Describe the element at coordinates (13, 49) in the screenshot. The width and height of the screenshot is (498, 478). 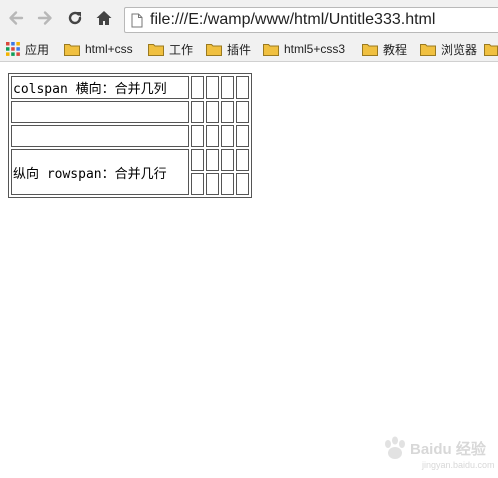
I see `apps-grid-icon` at that location.